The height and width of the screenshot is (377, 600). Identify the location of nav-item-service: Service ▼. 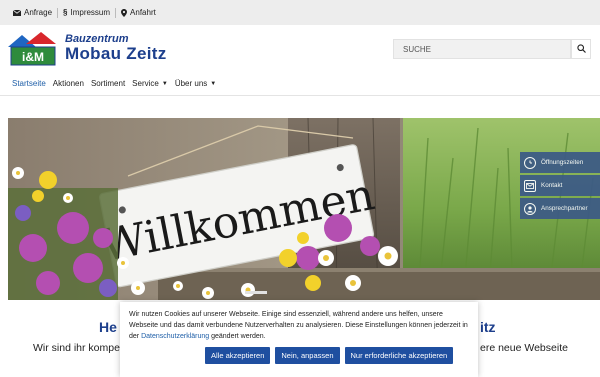
(150, 83).